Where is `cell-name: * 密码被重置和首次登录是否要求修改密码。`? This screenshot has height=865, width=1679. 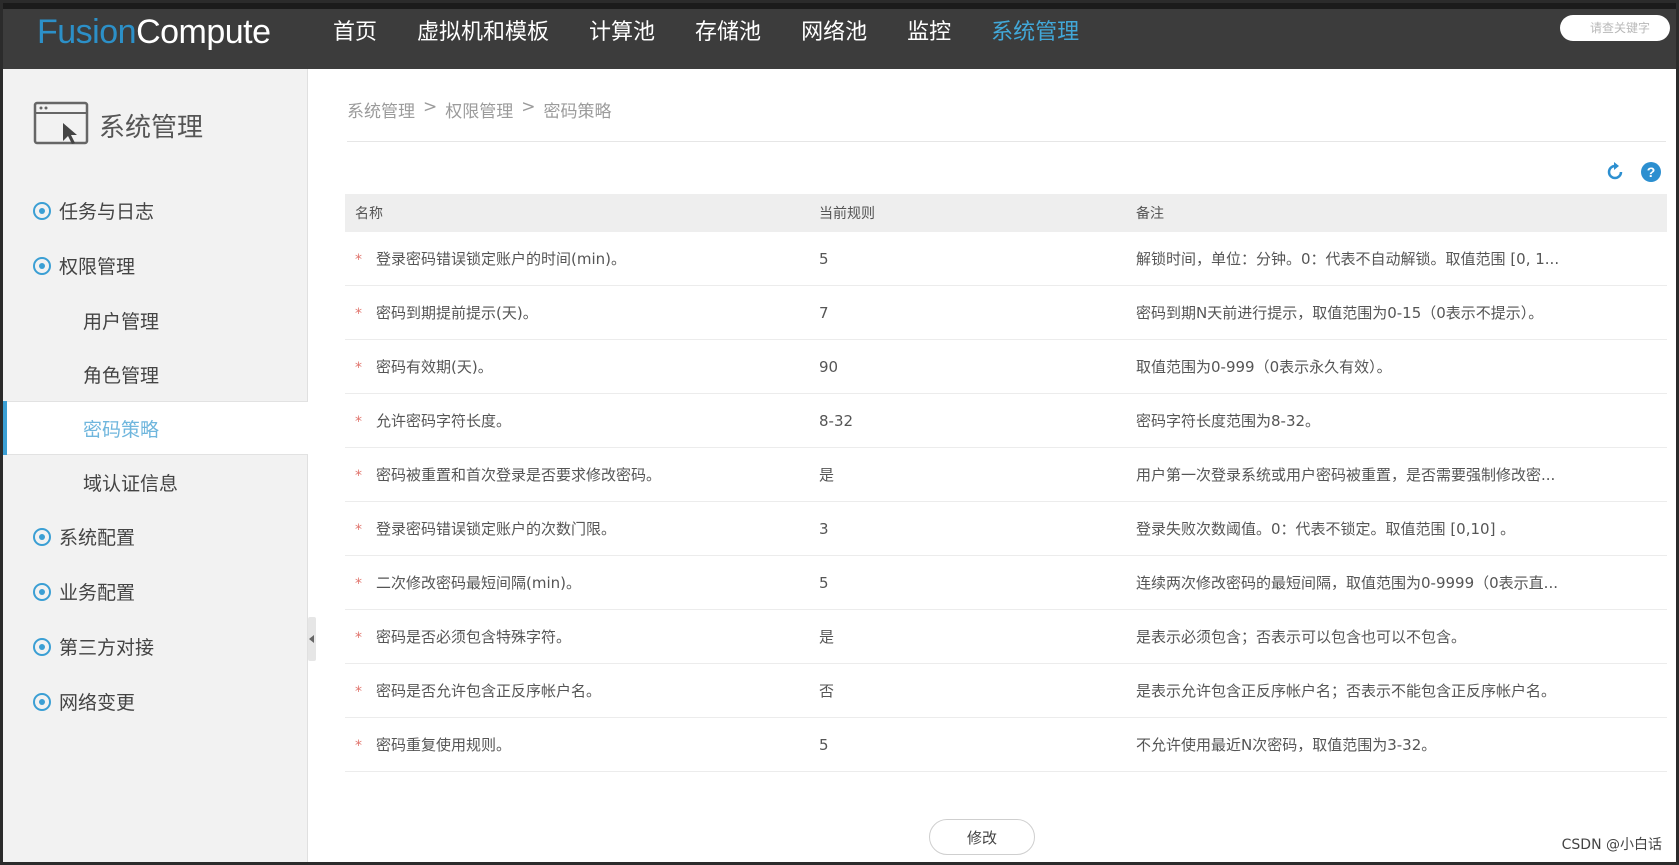 cell-name: * 密码被重置和首次登录是否要求修改密码。 is located at coordinates (578, 474).